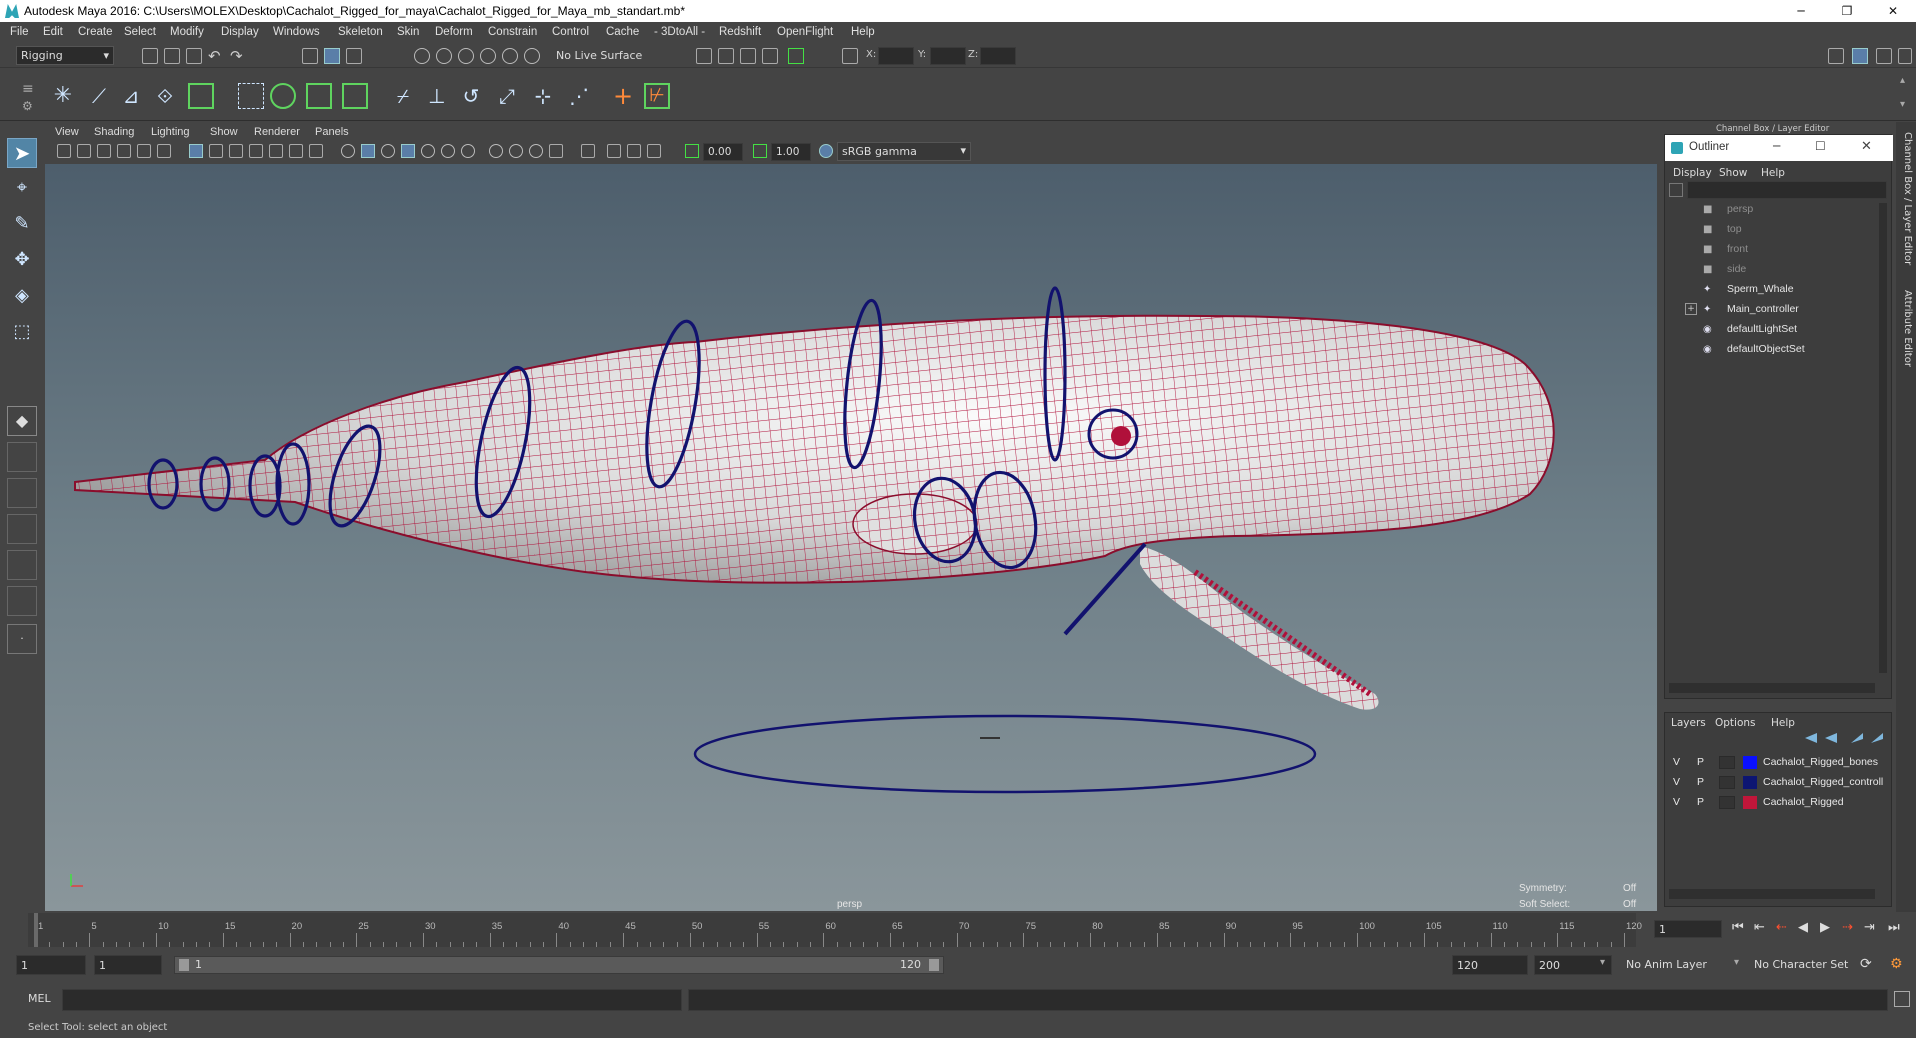 The width and height of the screenshot is (1916, 1038). What do you see at coordinates (657, 96) in the screenshot?
I see `rig-control-icon: ⊬` at bounding box center [657, 96].